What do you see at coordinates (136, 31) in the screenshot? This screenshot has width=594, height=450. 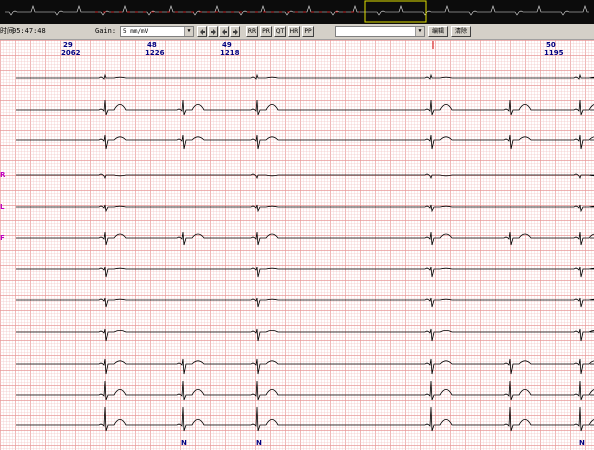 I see `gain-select-value: 5 mm/mV` at bounding box center [136, 31].